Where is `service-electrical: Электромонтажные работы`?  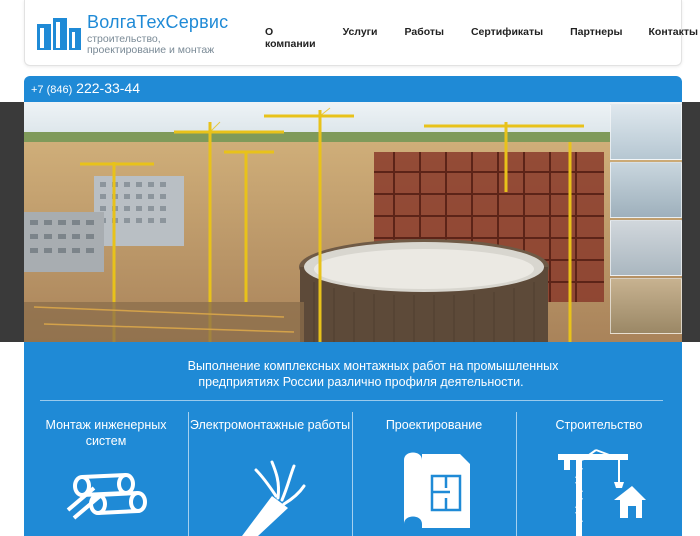
service-electrical: Электромонтажные работы is located at coordinates (270, 474).